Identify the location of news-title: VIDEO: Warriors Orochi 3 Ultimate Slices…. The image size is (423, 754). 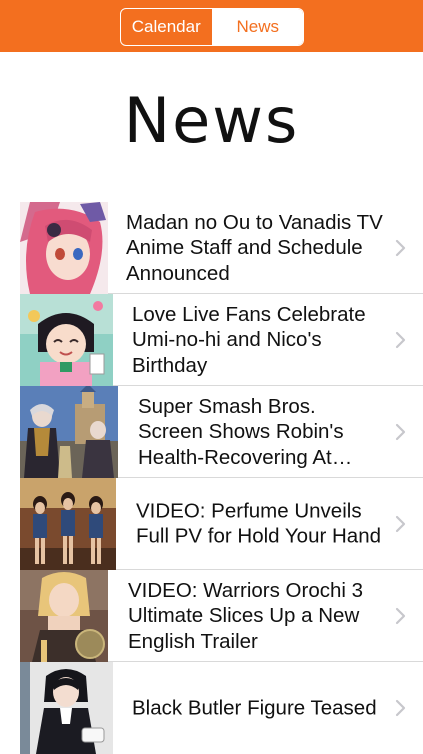
(246, 615).